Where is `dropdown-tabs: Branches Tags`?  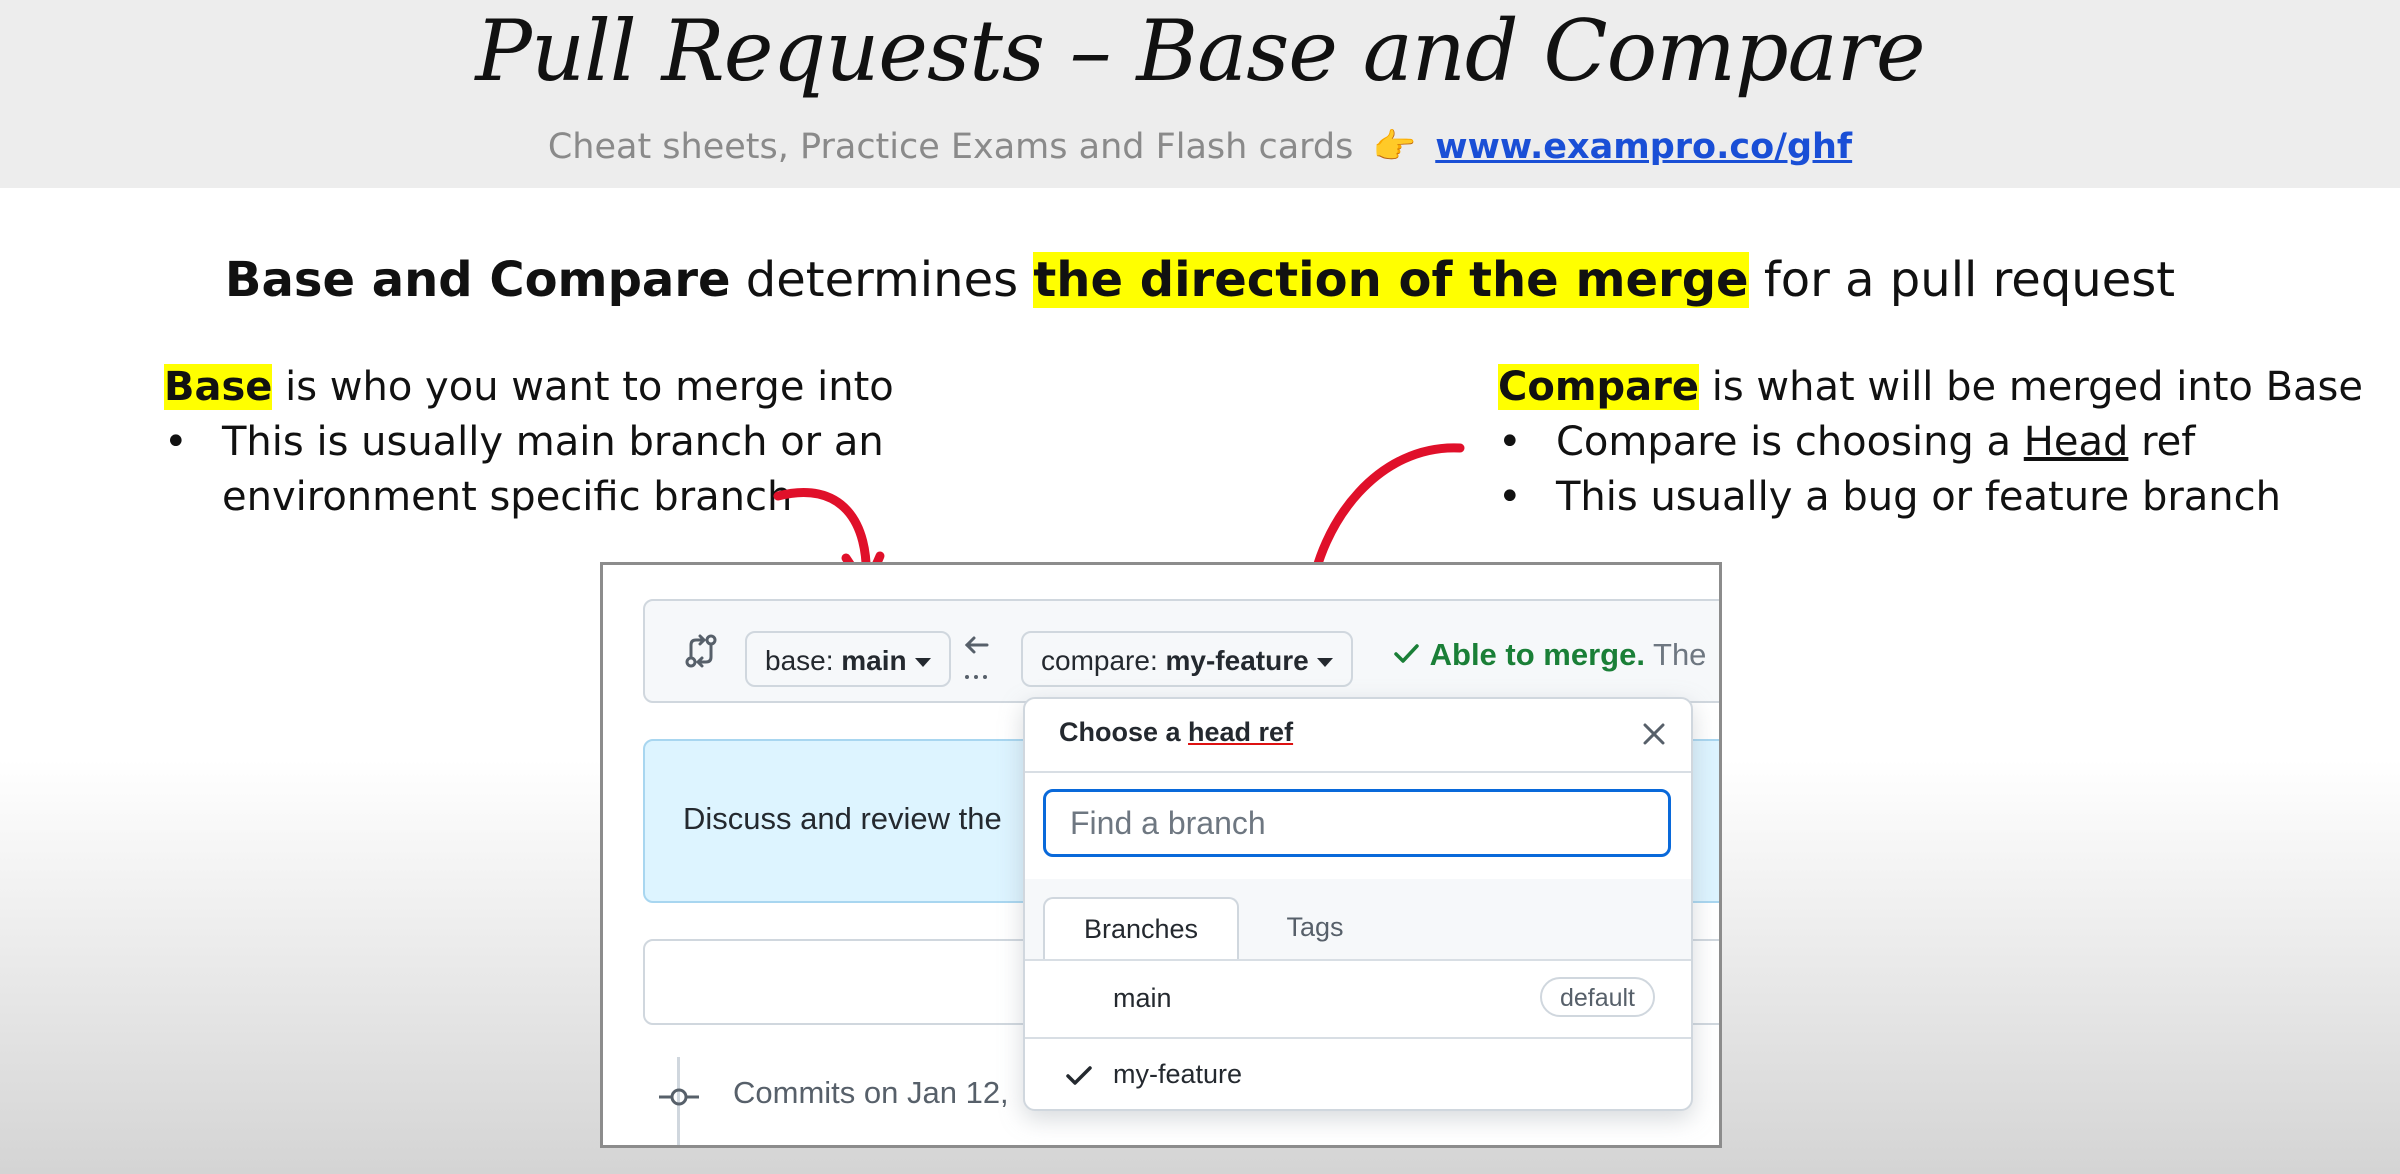
dropdown-tabs: Branches Tags is located at coordinates (1358, 920).